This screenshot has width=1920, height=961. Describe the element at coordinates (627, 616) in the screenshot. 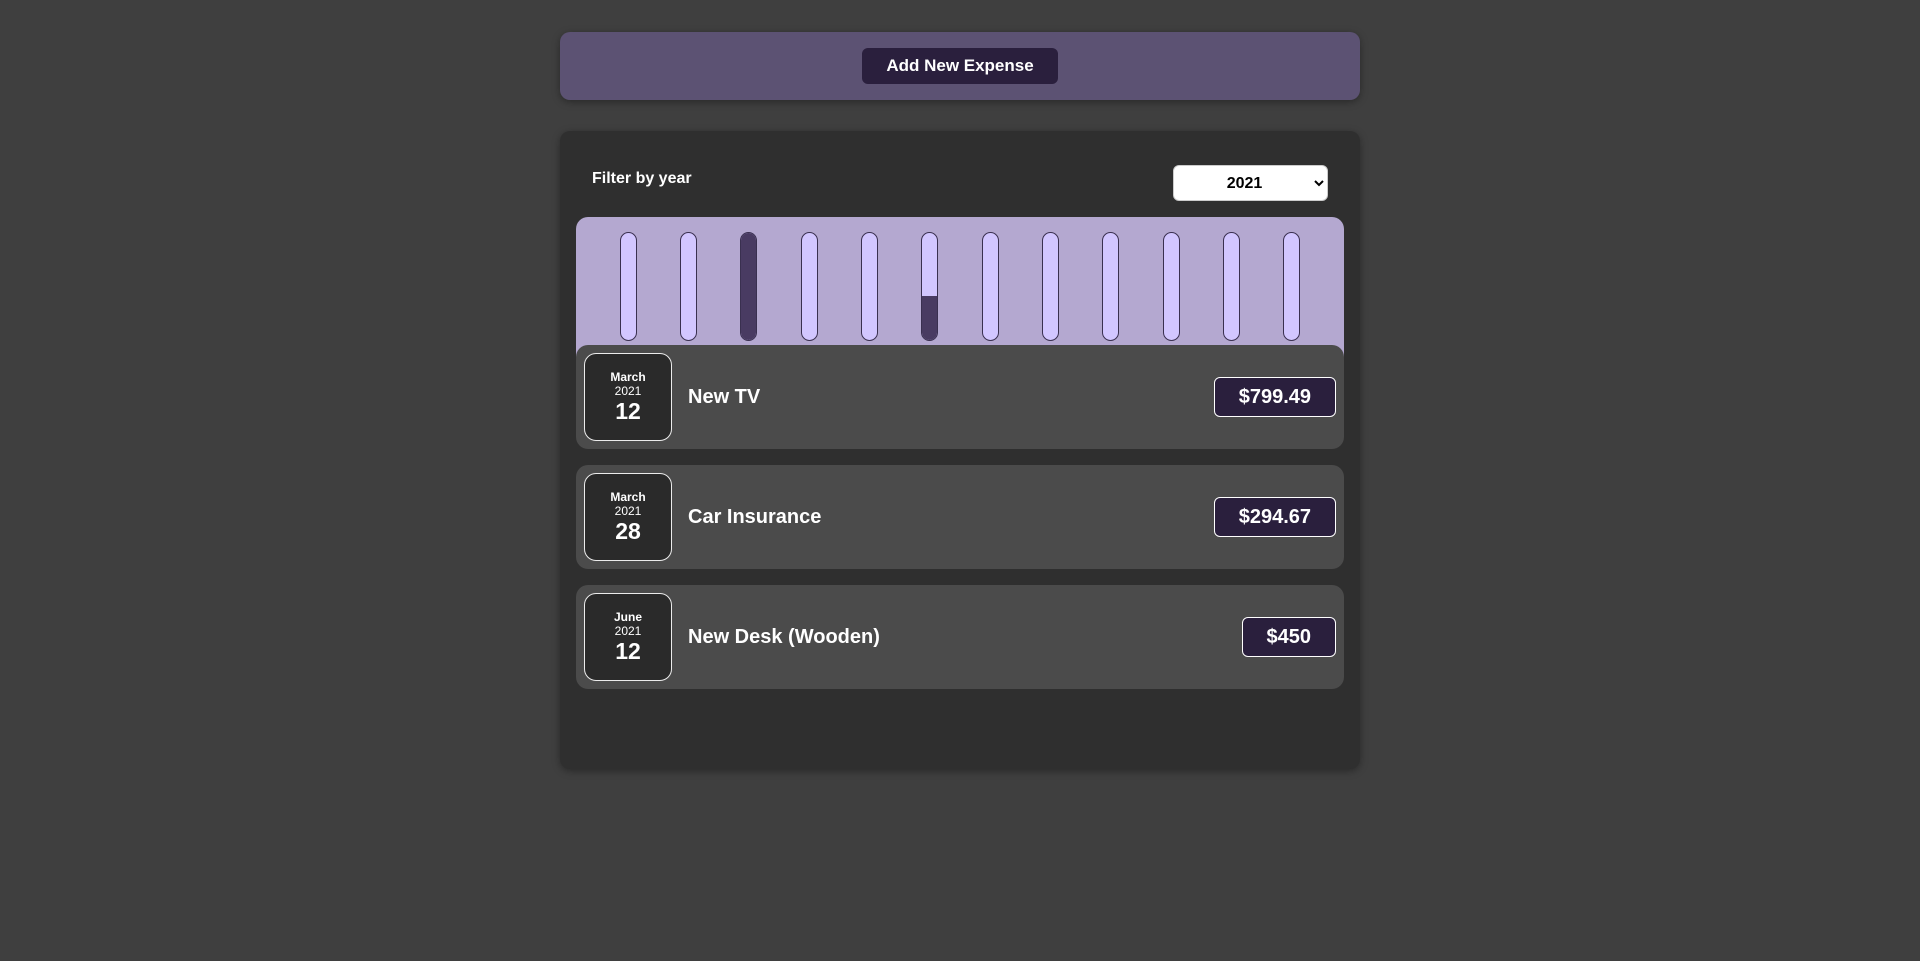

I see `expense-date-month: June` at that location.